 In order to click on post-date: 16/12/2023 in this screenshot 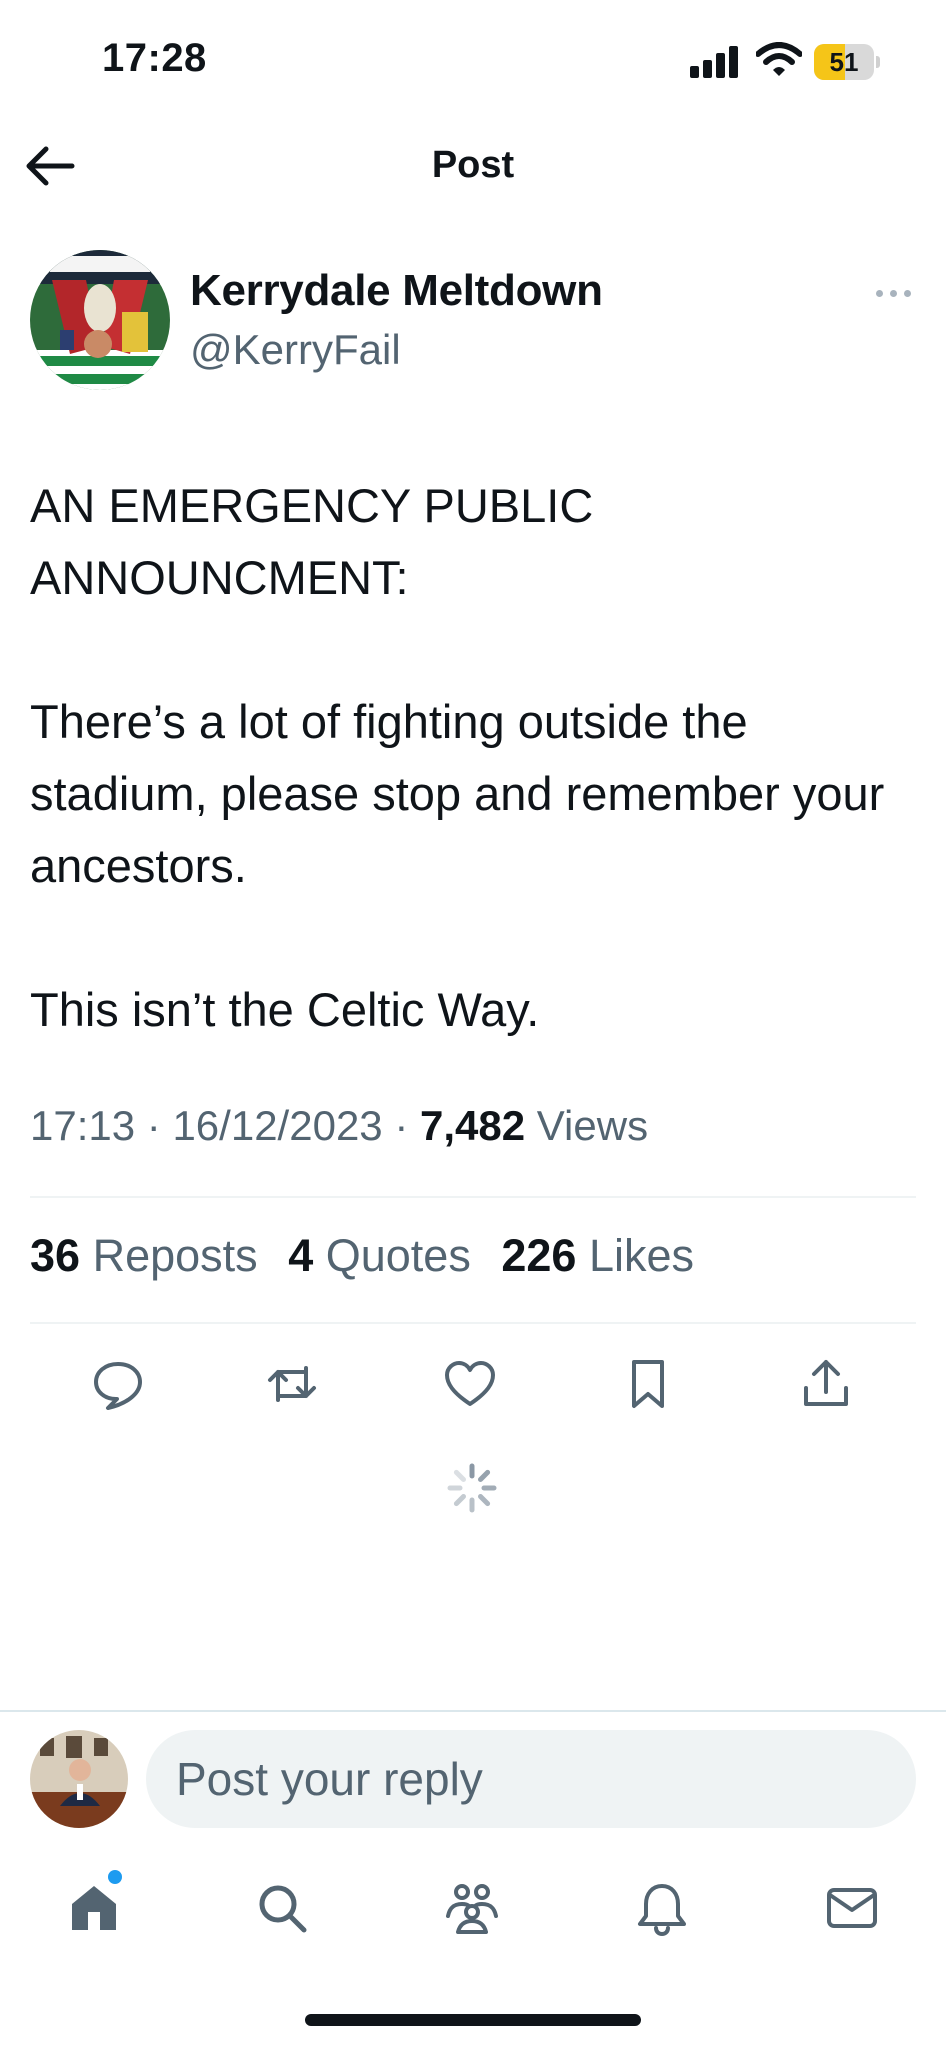, I will do `click(277, 1125)`.